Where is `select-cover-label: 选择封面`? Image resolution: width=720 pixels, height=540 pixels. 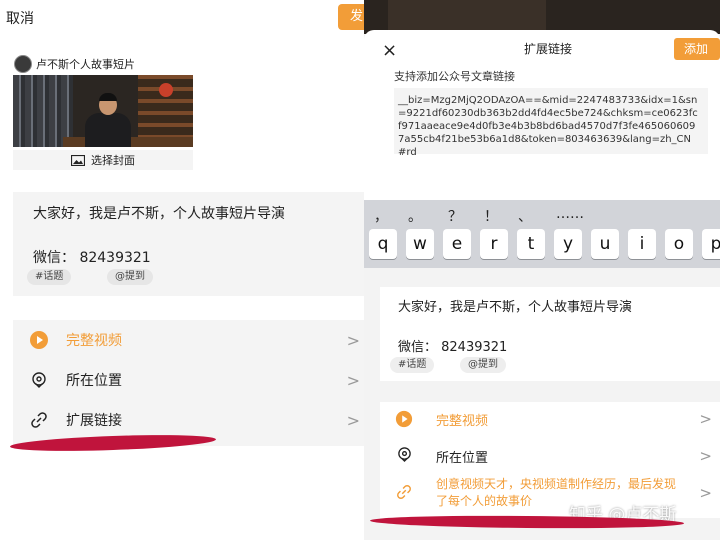
select-cover-label: 选择封面 is located at coordinates (113, 160).